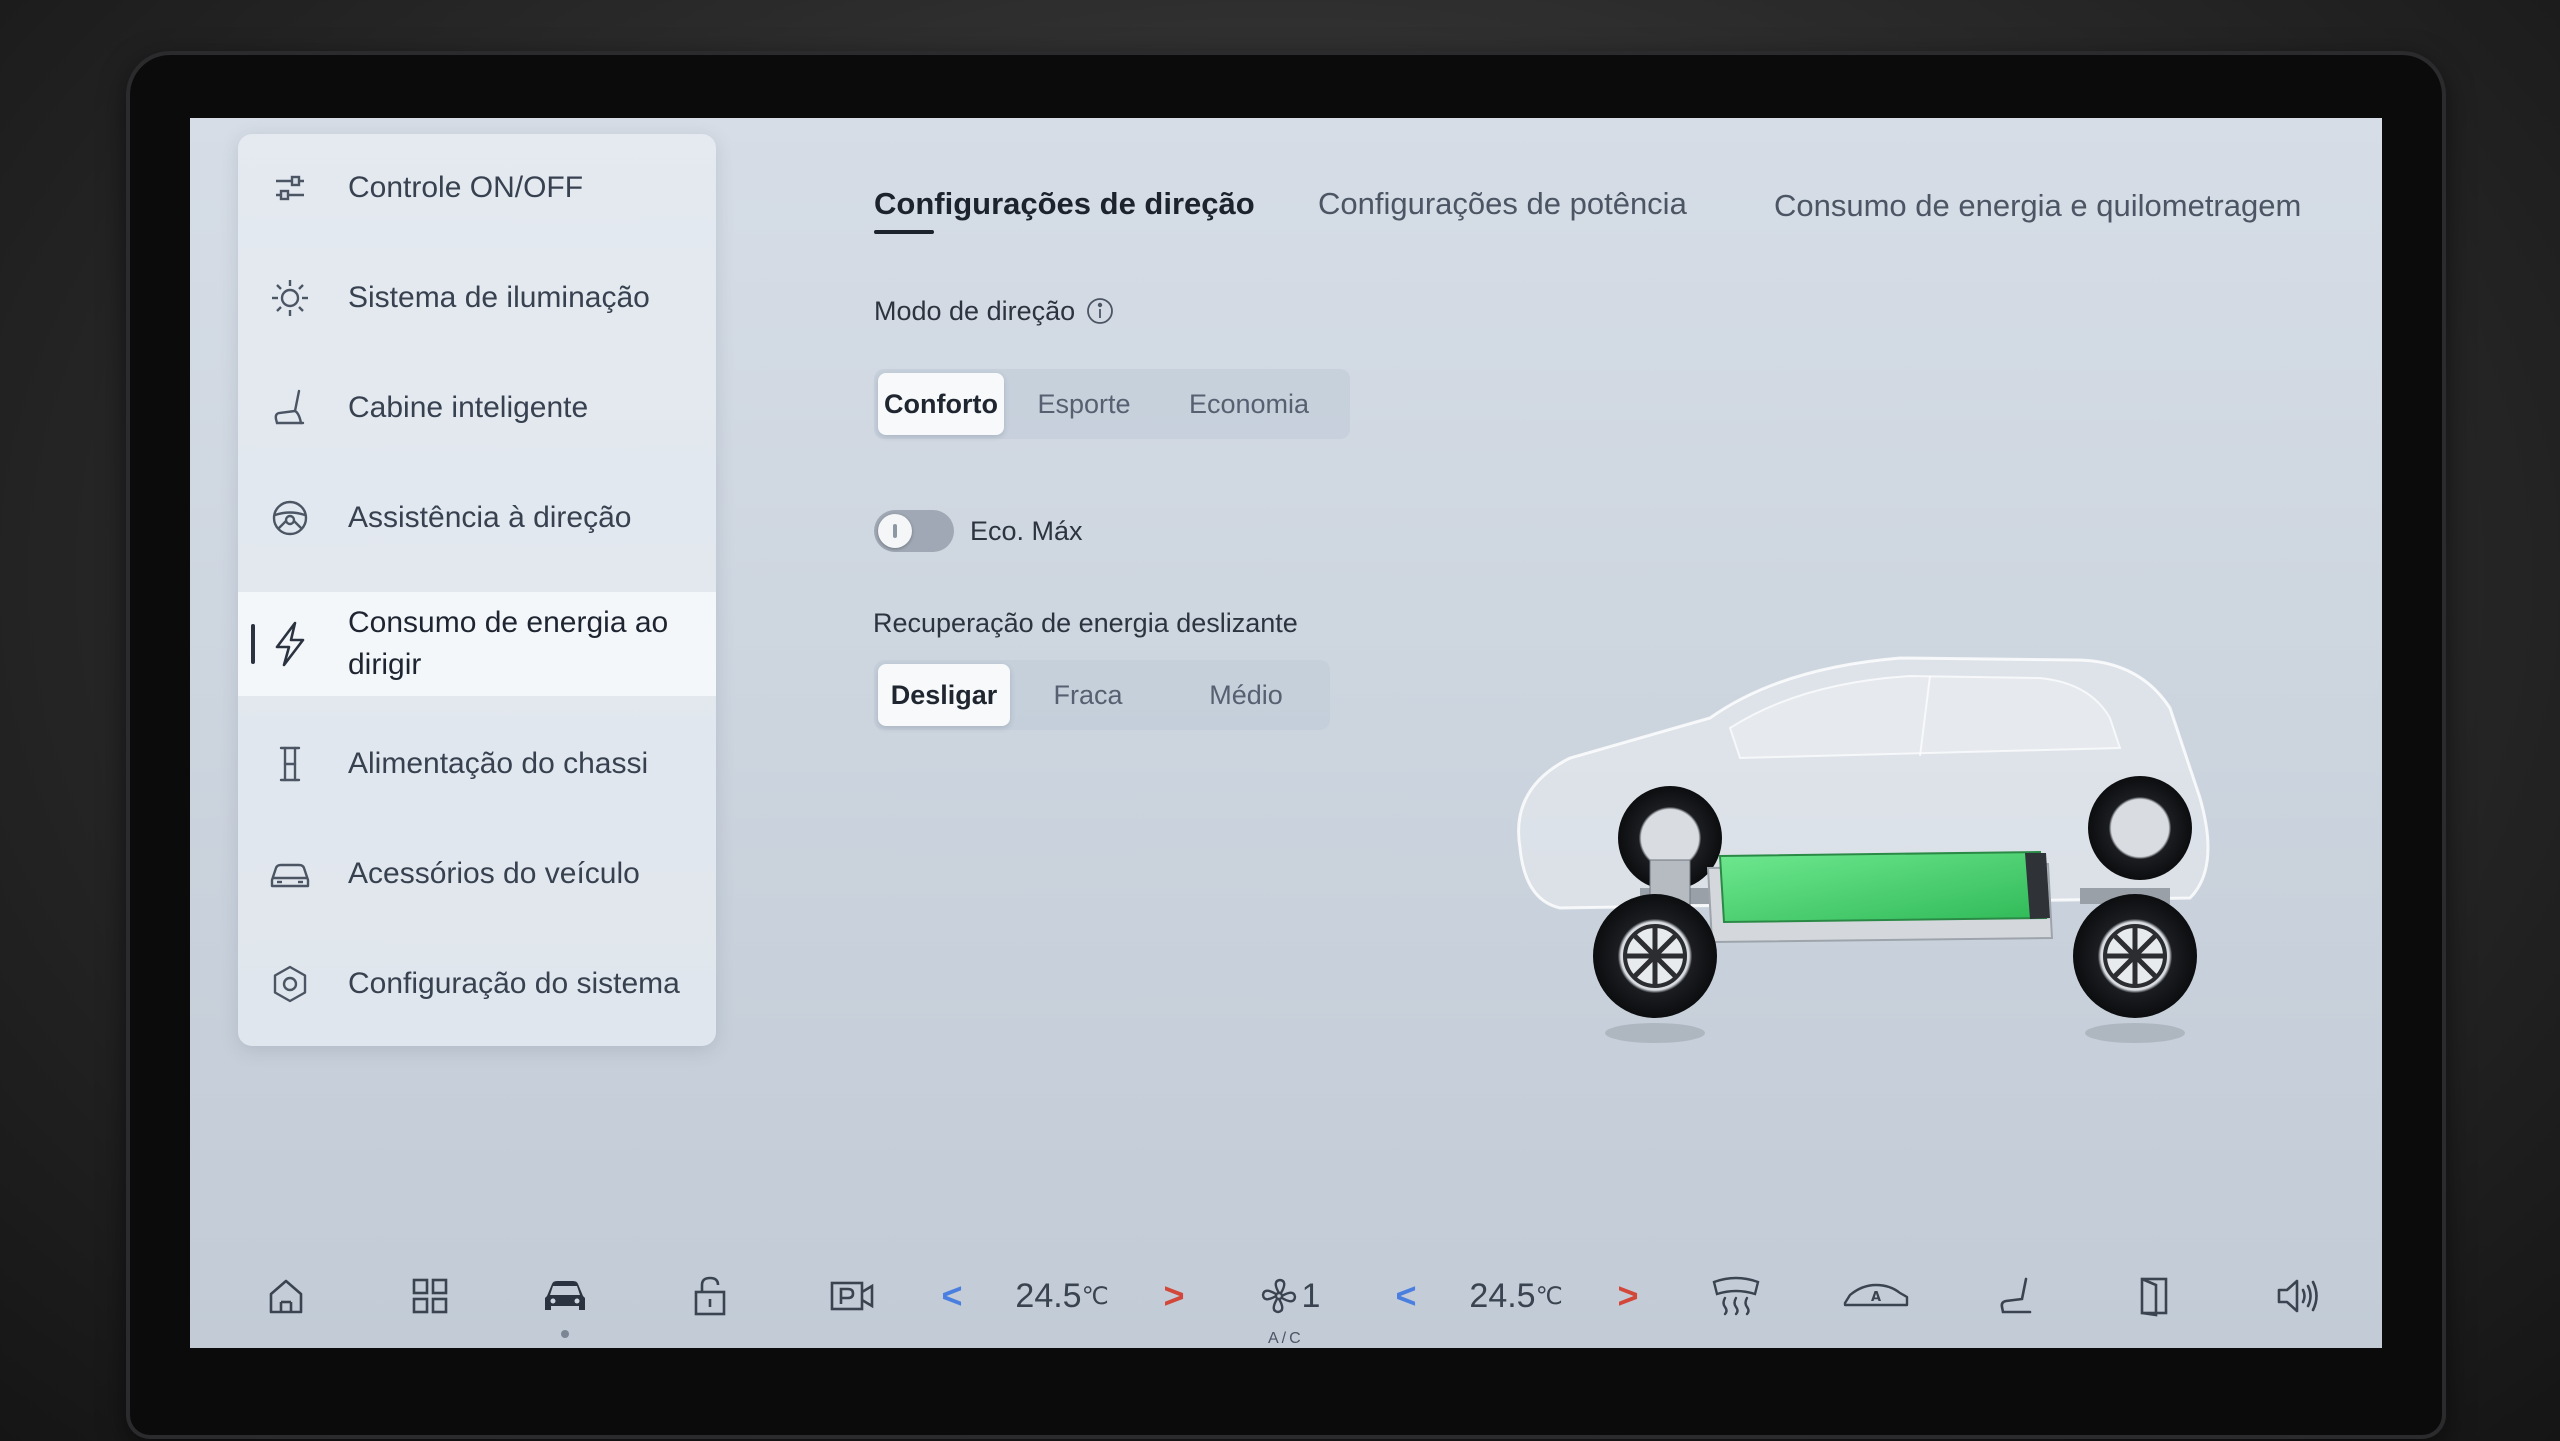  What do you see at coordinates (508, 644) in the screenshot?
I see `sidebar-item-label: Consumo de energia ao dirigir` at bounding box center [508, 644].